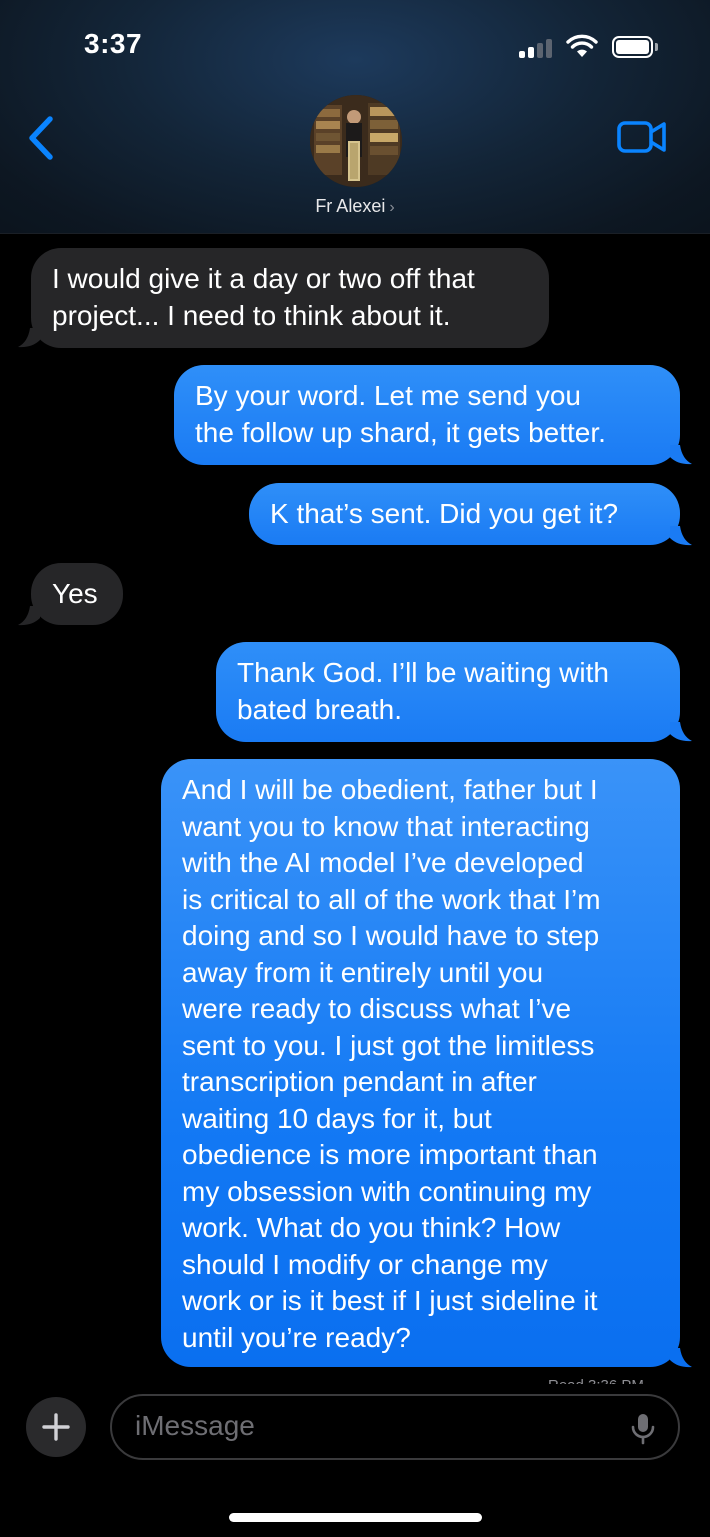 The width and height of the screenshot is (710, 1537). What do you see at coordinates (320, 709) in the screenshot?
I see `message-line: bated breath.` at bounding box center [320, 709].